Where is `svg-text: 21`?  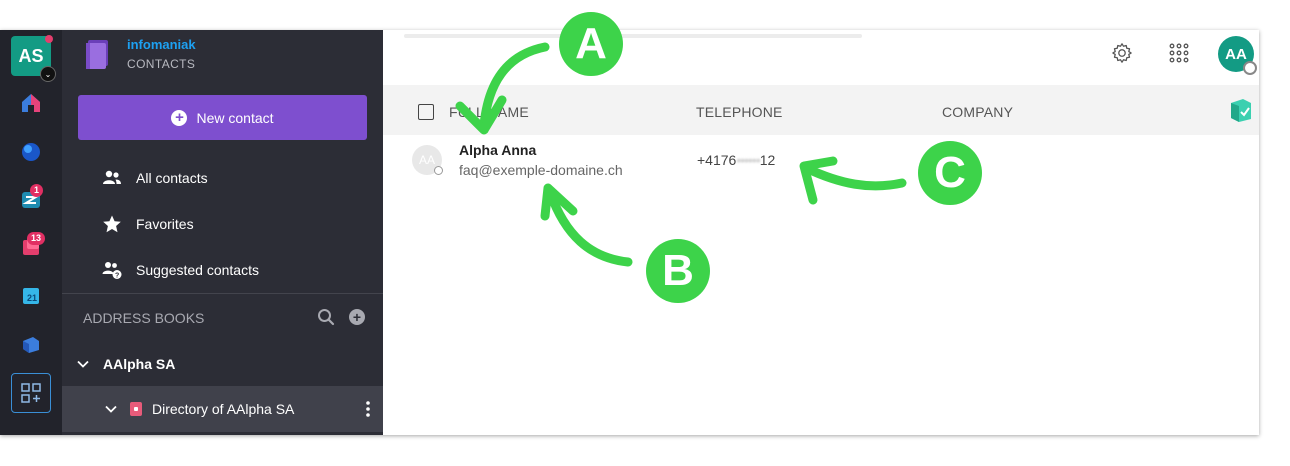 svg-text: 21 is located at coordinates (32, 298).